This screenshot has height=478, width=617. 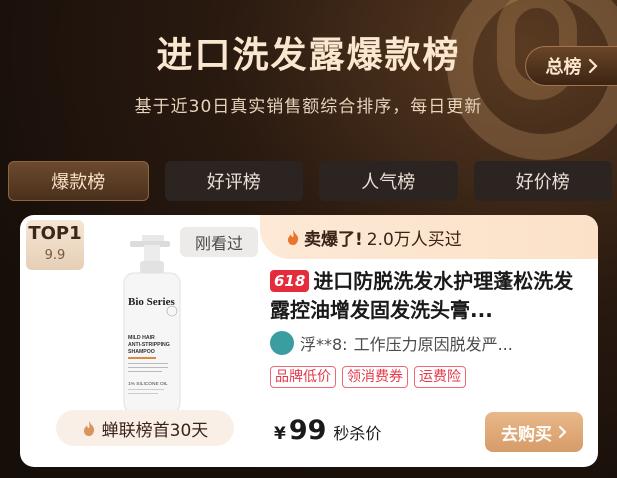 What do you see at coordinates (324, 344) in the screenshot?
I see `review-user: 浮**8:` at bounding box center [324, 344].